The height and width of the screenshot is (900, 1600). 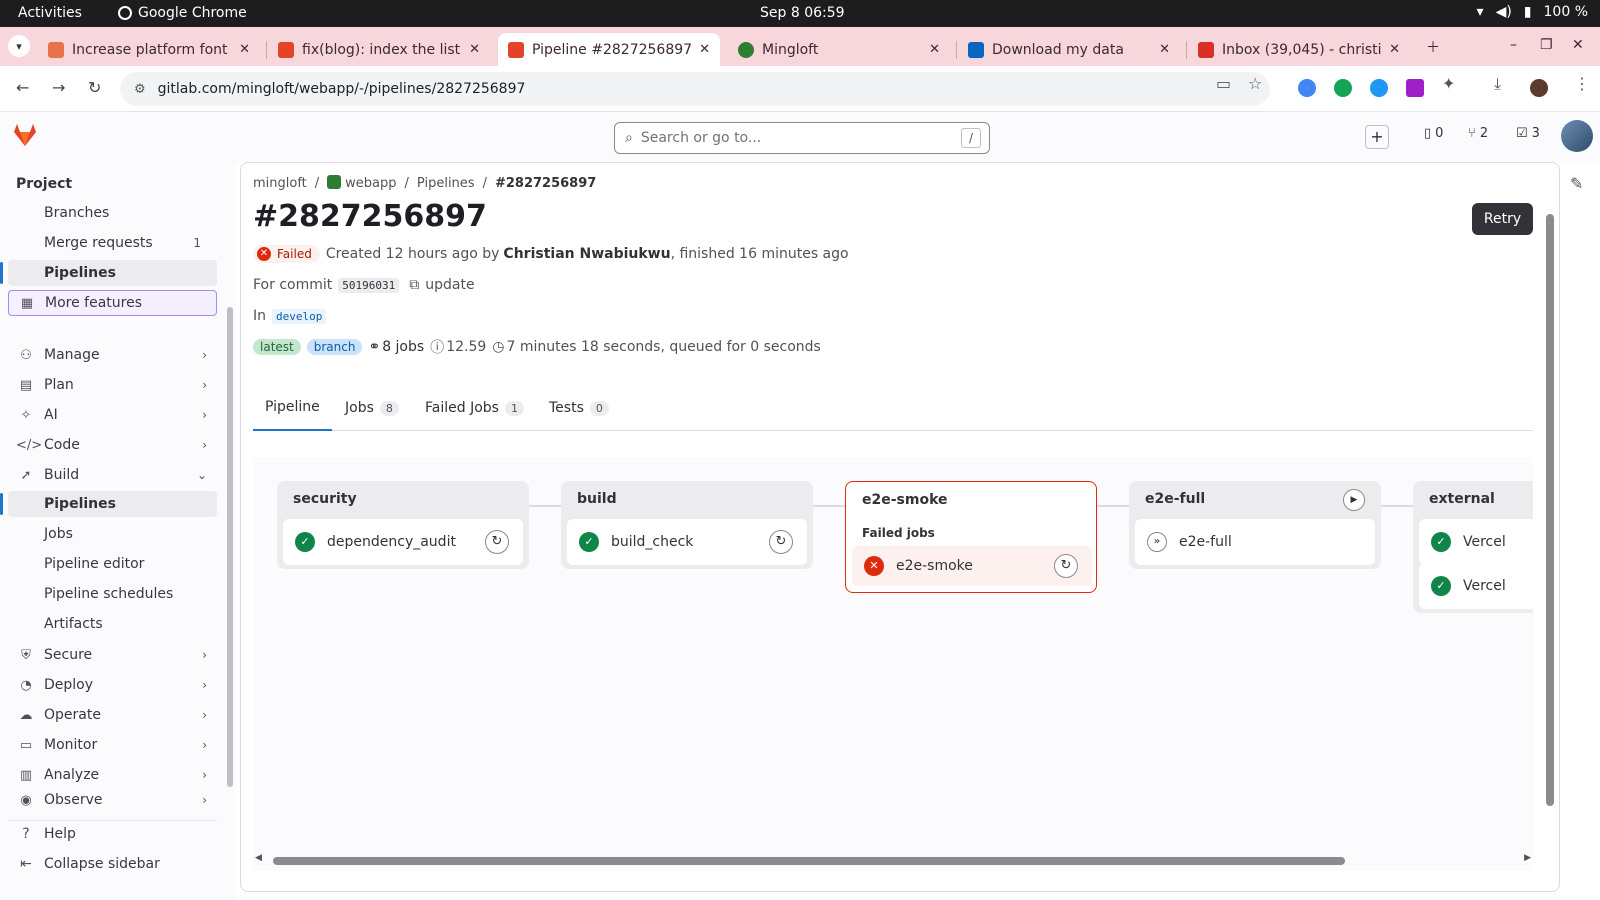 What do you see at coordinates (258, 858) in the screenshot?
I see `scroll-left-icon: ◀` at bounding box center [258, 858].